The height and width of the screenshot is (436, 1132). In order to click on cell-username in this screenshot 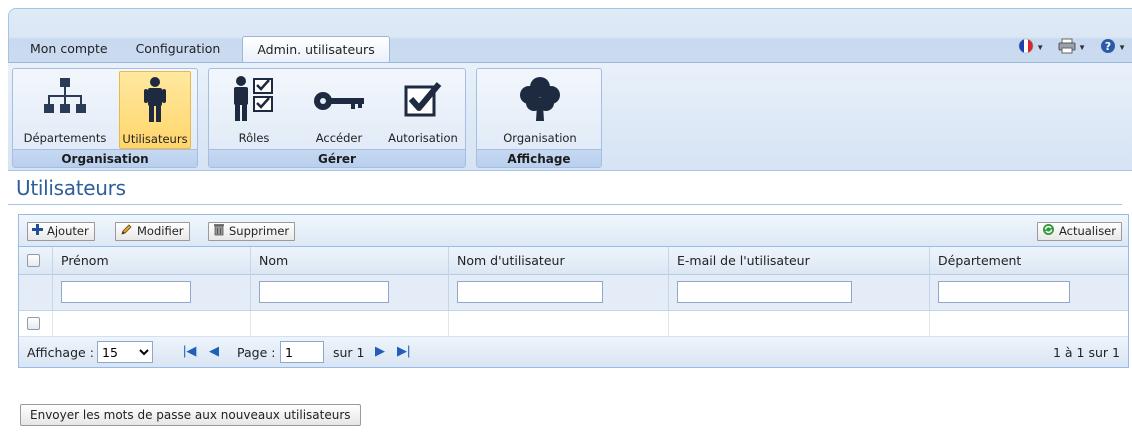, I will do `click(559, 324)`.